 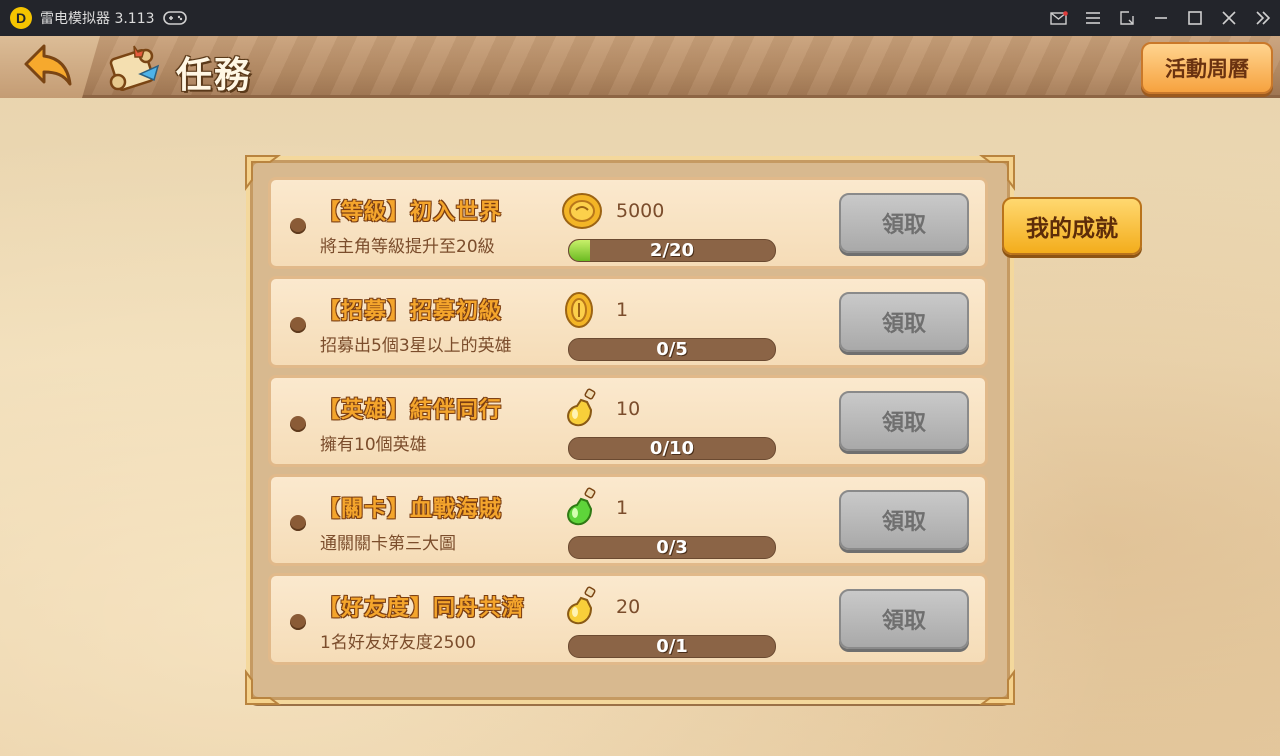 What do you see at coordinates (410, 311) in the screenshot?
I see `task-title: 【招募】招募初級` at bounding box center [410, 311].